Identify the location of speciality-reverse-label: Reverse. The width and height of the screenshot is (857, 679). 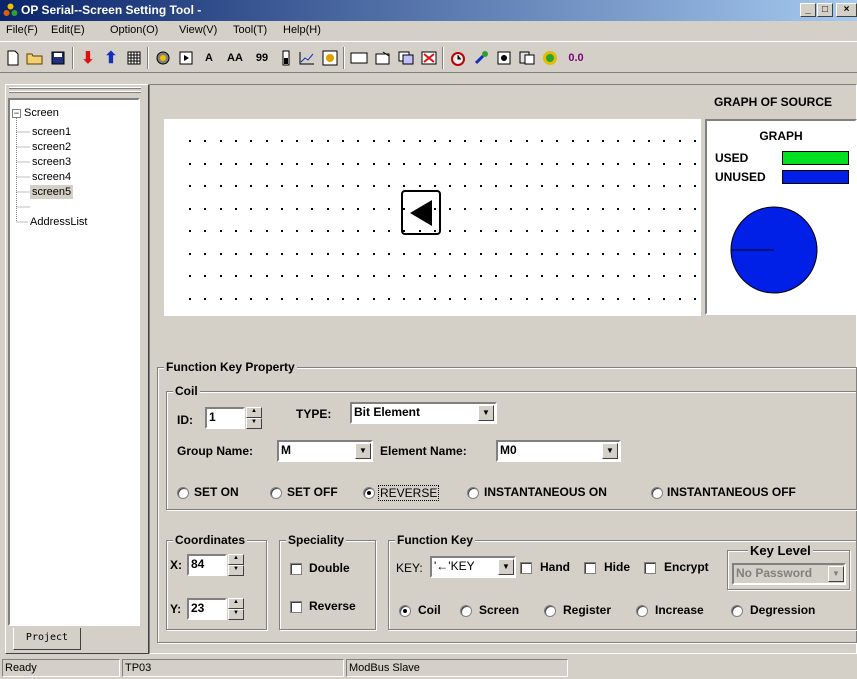
(332, 606).